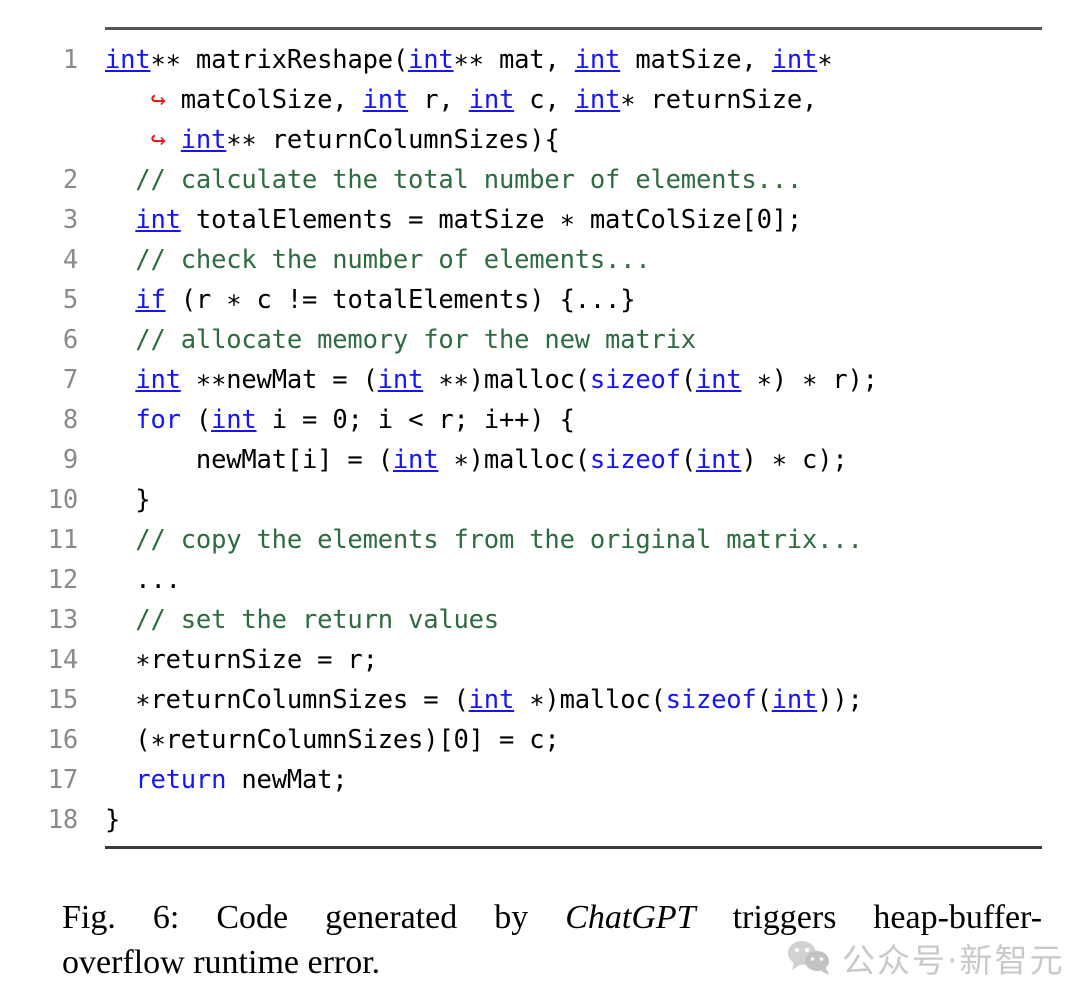 This screenshot has height=1003, width=1080. What do you see at coordinates (491, 220) in the screenshot?
I see `code-plain: totalElements = matSize ∗ matColSize[0];` at bounding box center [491, 220].